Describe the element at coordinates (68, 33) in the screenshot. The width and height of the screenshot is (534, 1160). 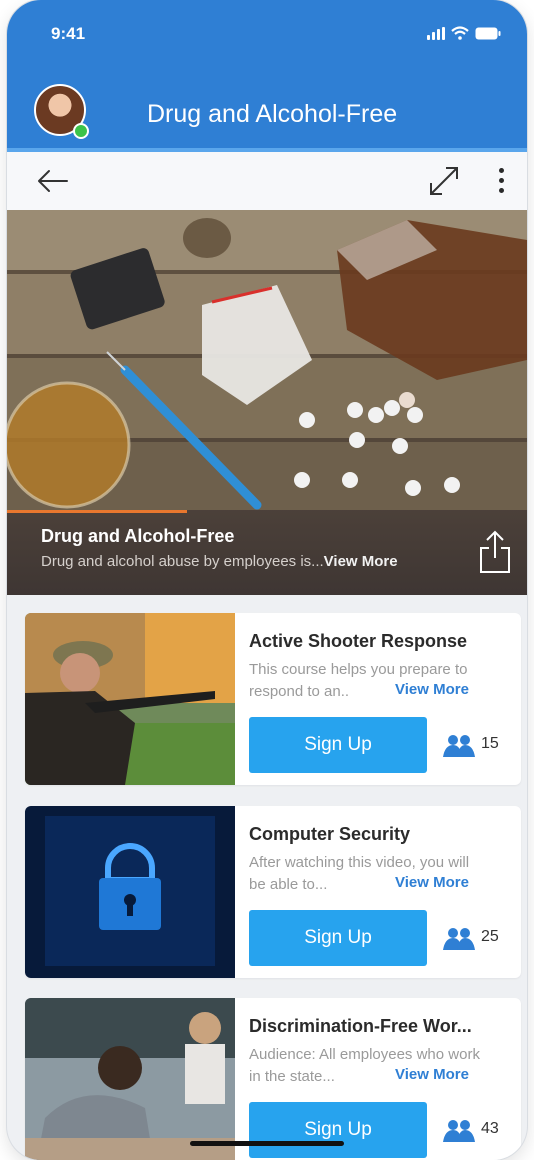
I see `status-time: 9:41` at that location.